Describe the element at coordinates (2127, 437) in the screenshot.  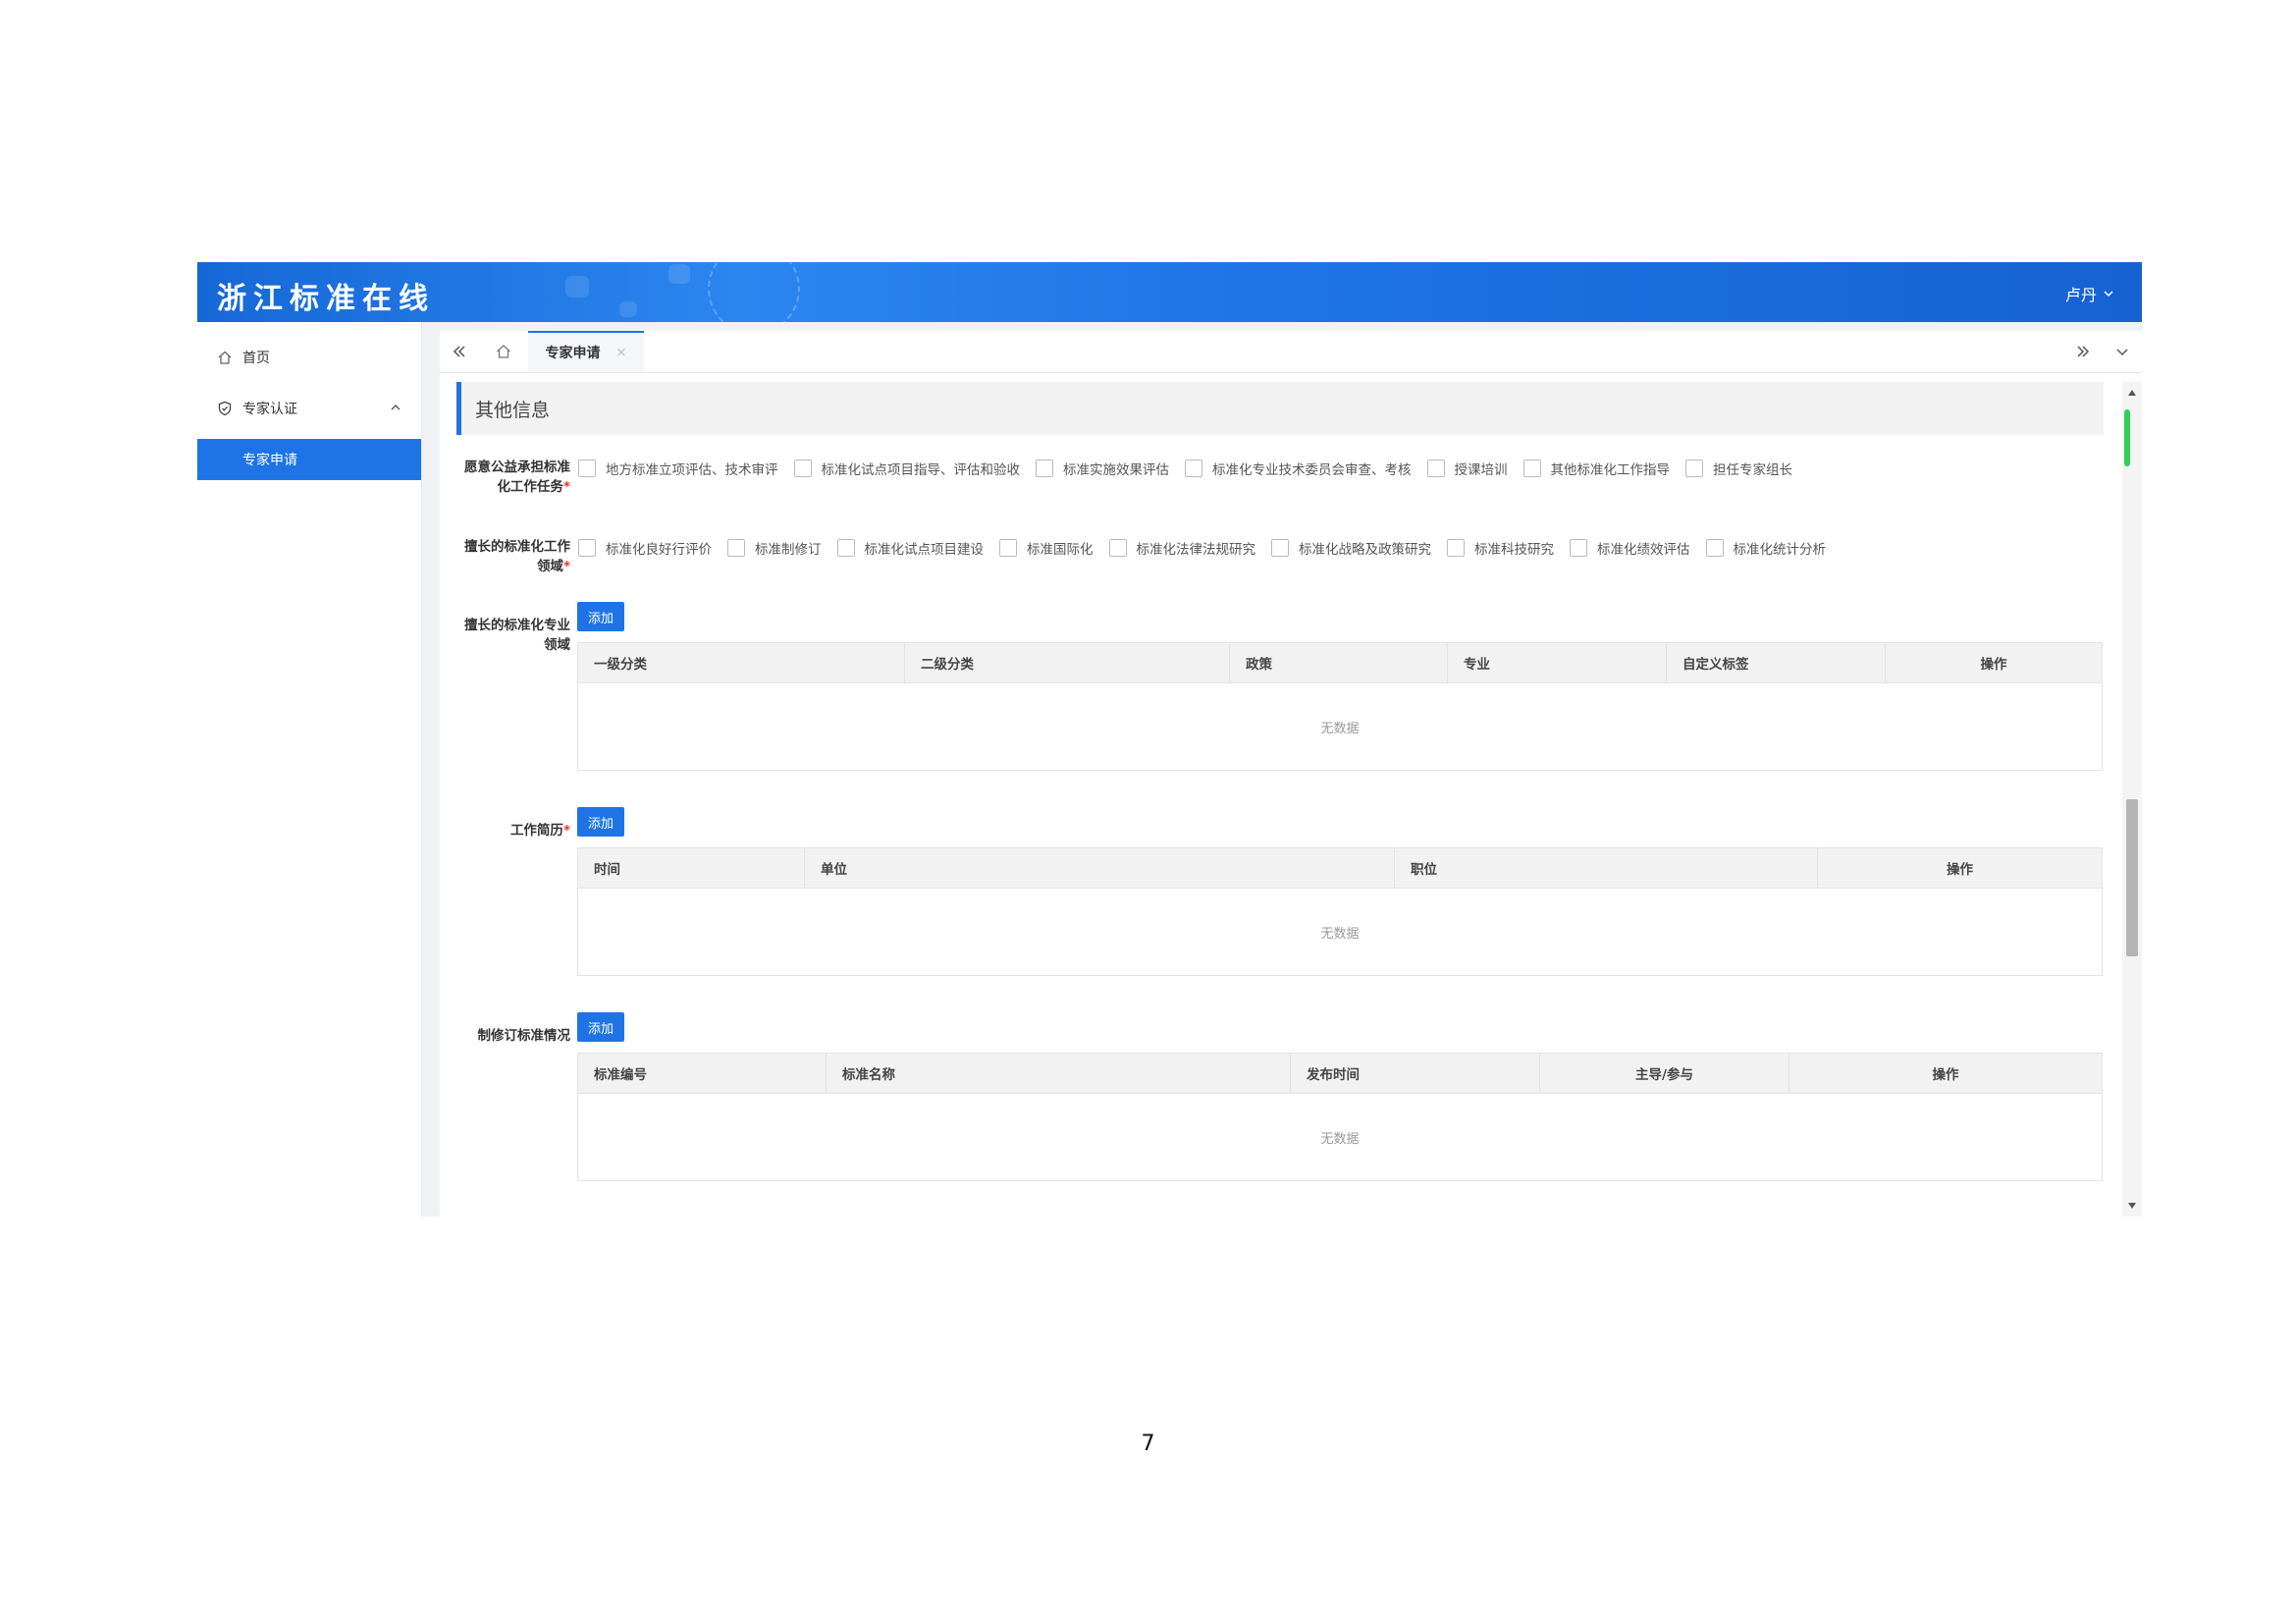
I see `side-indicator` at that location.